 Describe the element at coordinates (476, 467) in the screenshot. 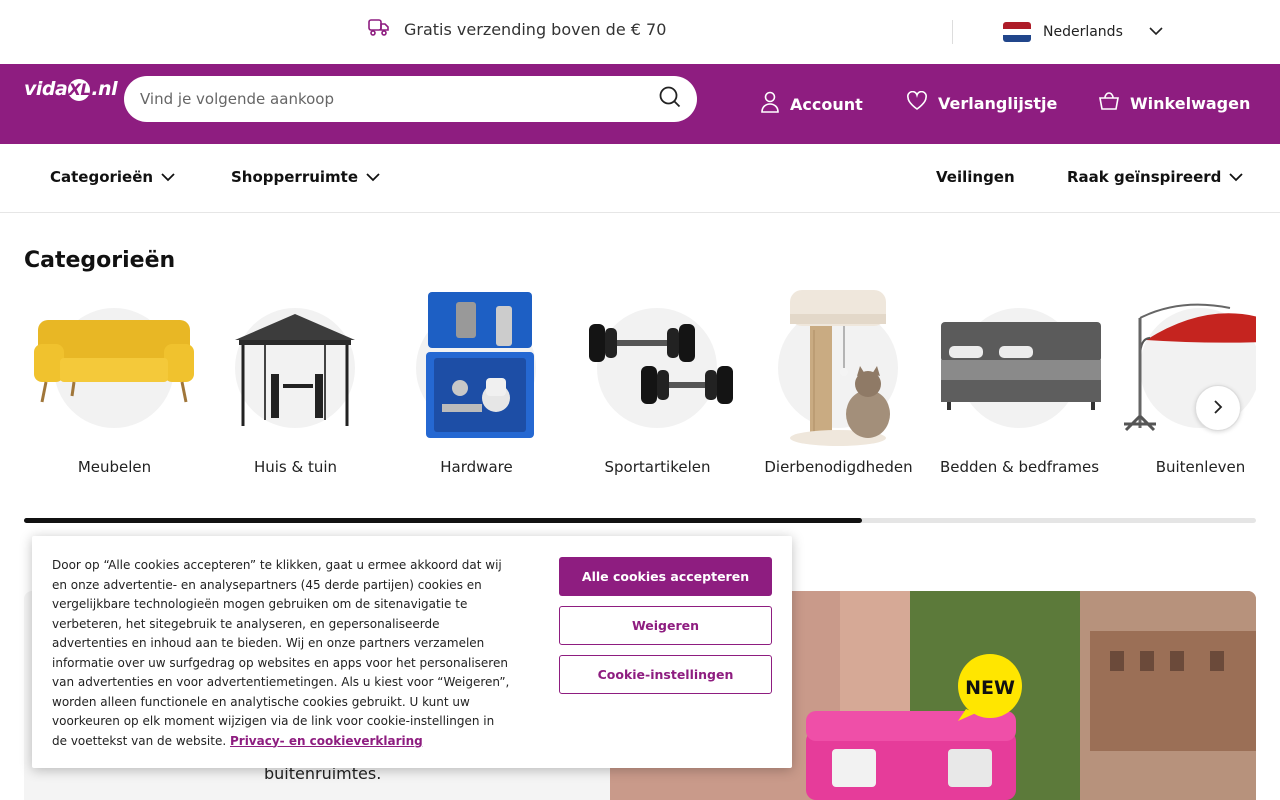

I see `category-label: Hardware` at that location.